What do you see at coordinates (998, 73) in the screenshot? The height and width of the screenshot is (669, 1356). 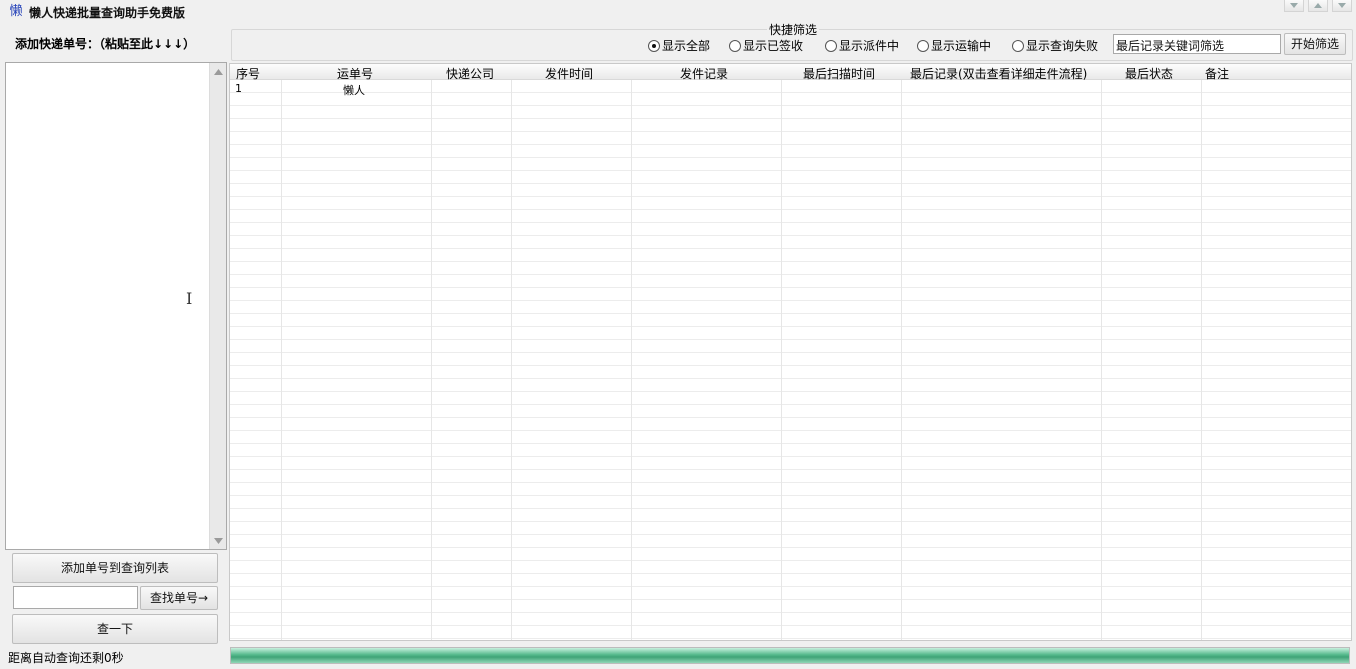 I see `column-header-last-record: 最后记录(双击查看详细走件流程)` at bounding box center [998, 73].